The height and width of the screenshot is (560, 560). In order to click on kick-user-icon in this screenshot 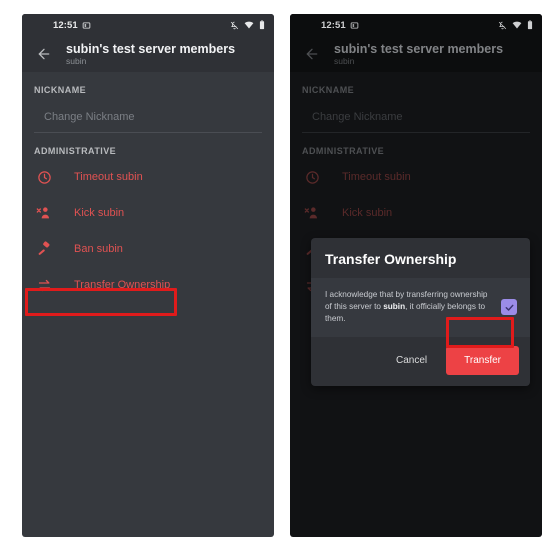, I will do `click(44, 213)`.